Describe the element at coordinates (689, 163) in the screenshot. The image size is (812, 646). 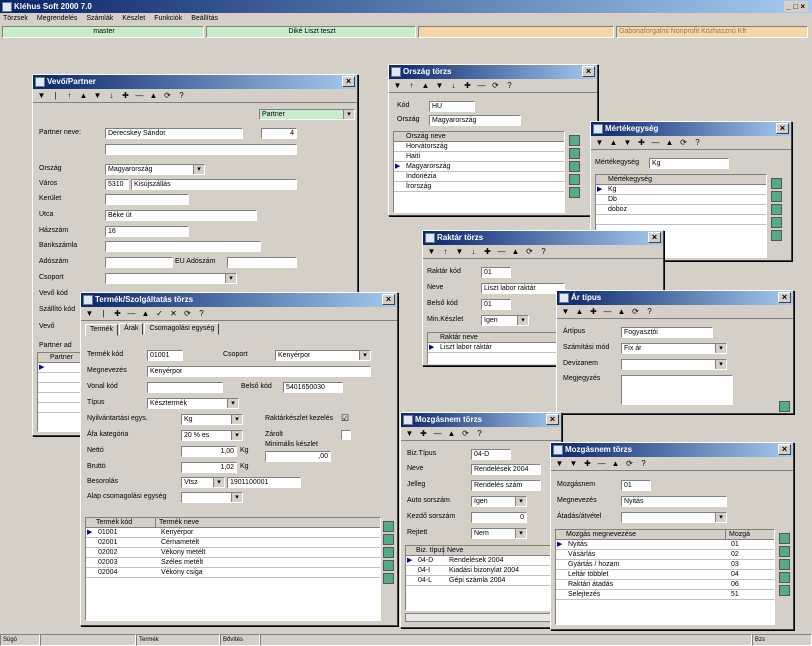
I see `mertek-field: Kg` at that location.